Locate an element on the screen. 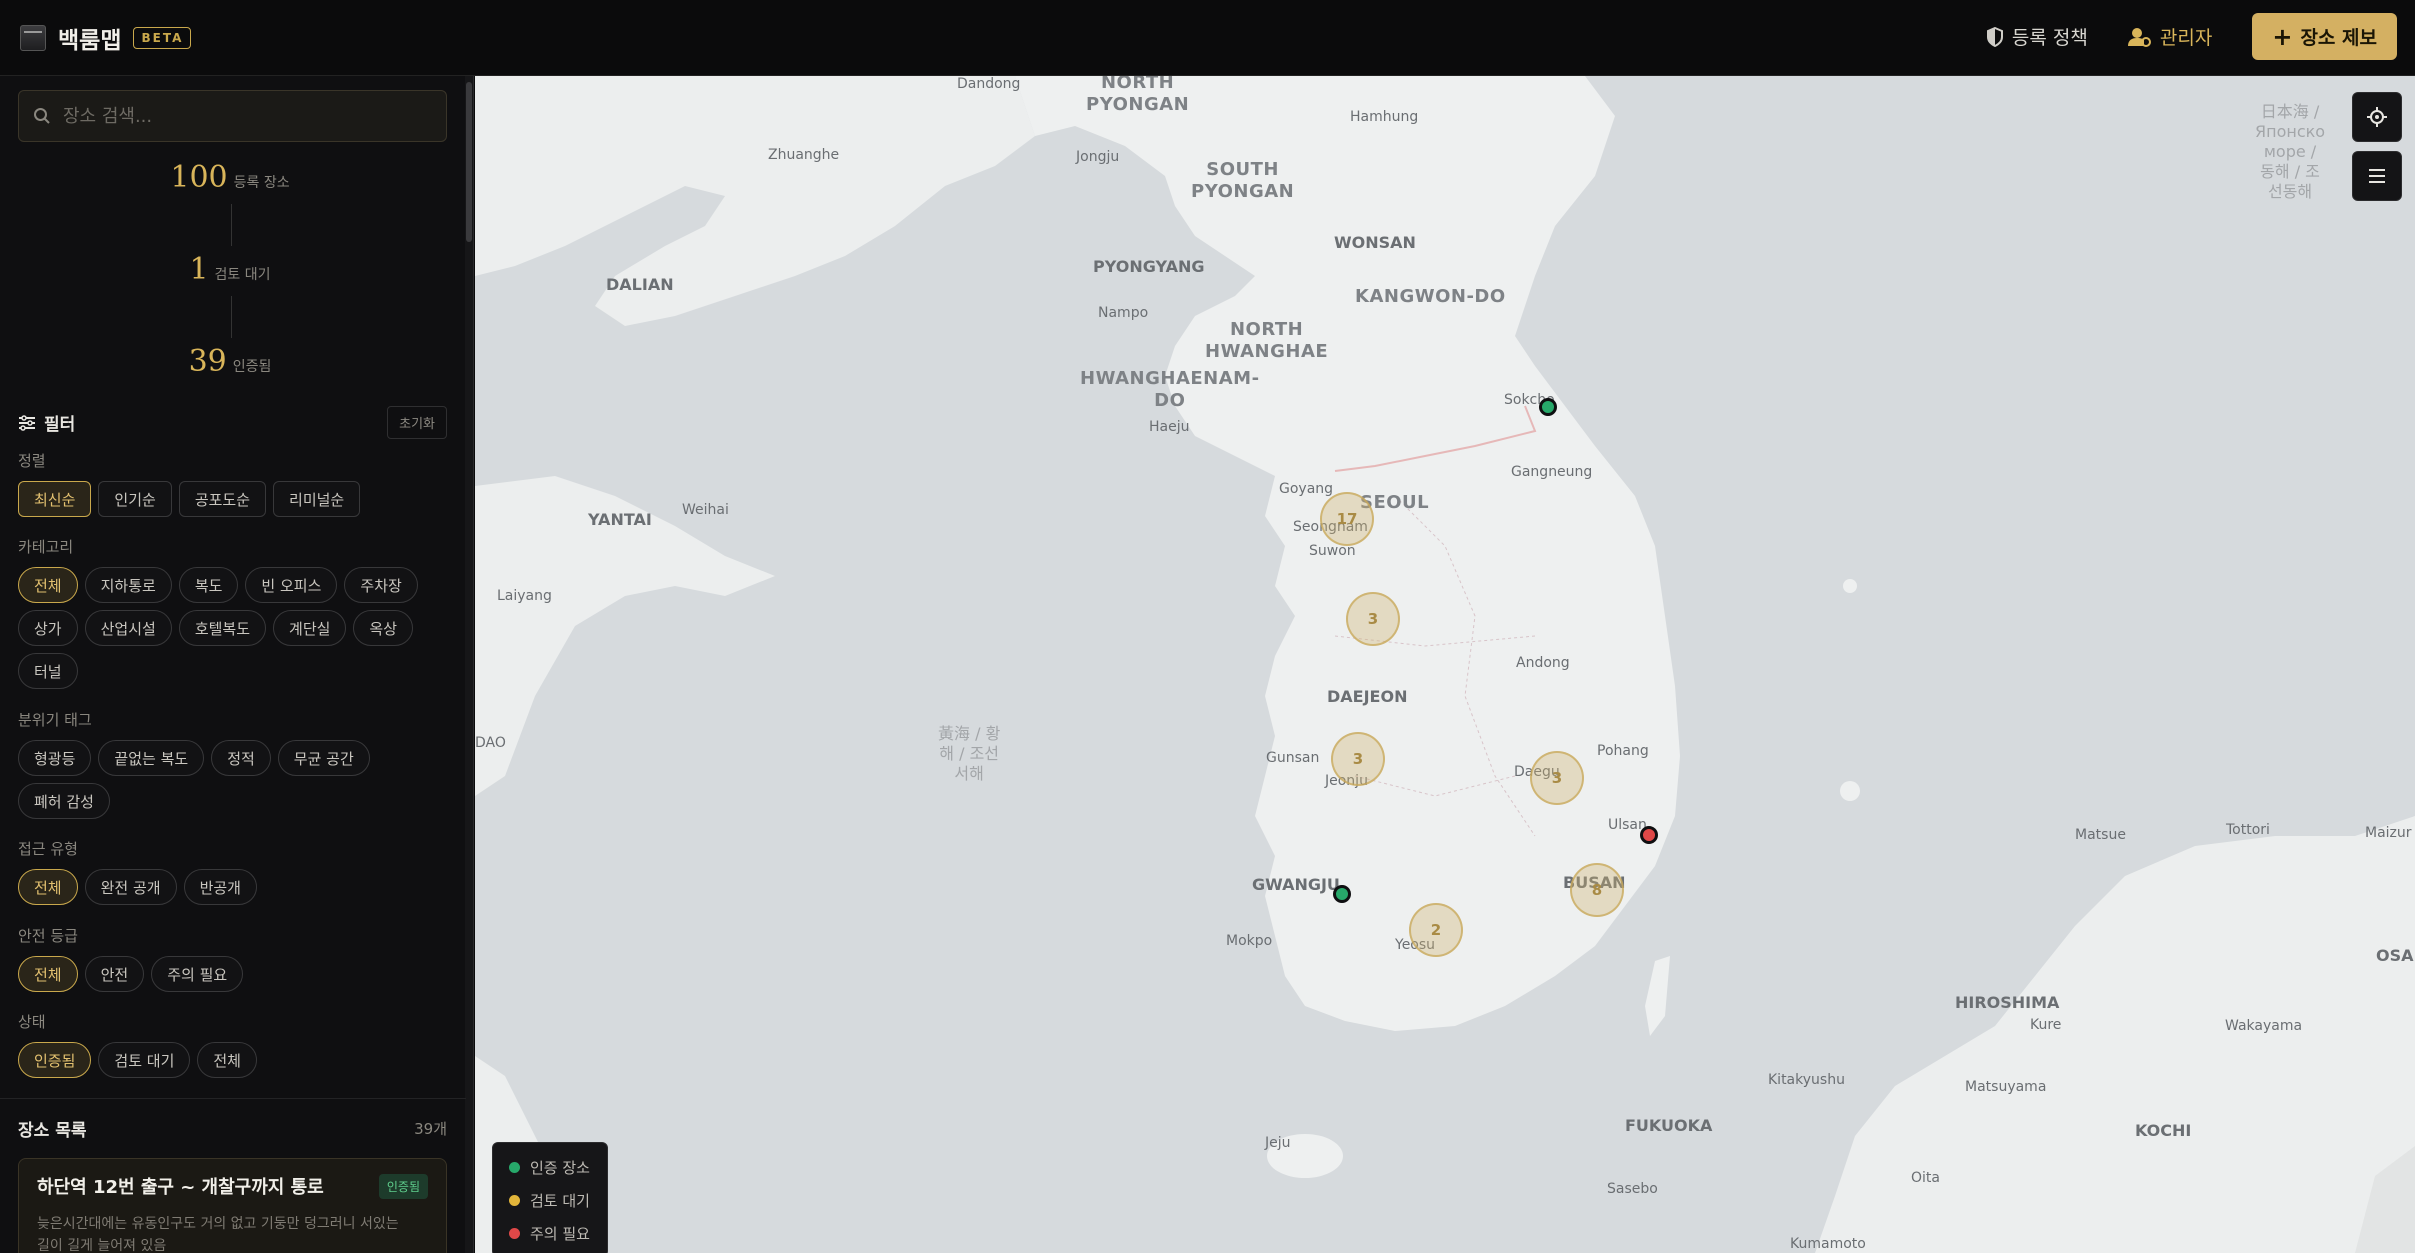 Image resolution: width=2415 pixels, height=1253 pixels. menu-button is located at coordinates (2377, 176).